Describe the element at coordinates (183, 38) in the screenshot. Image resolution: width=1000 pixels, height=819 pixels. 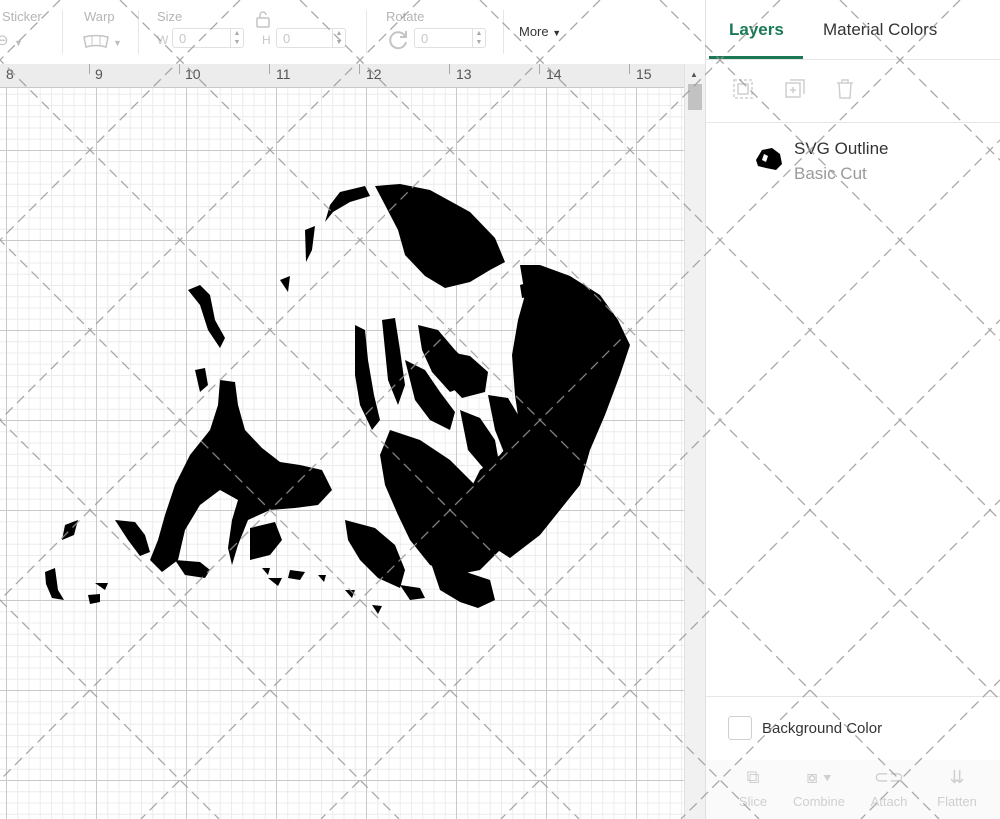
I see `width-value: 0` at that location.